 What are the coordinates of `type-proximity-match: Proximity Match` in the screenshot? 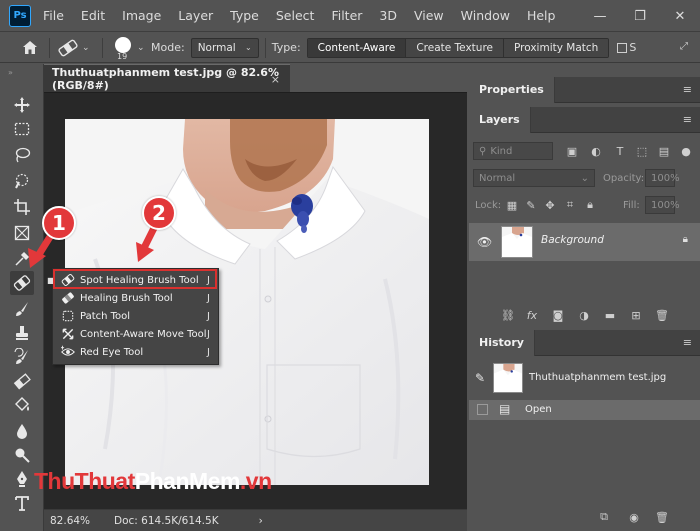 It's located at (556, 47).